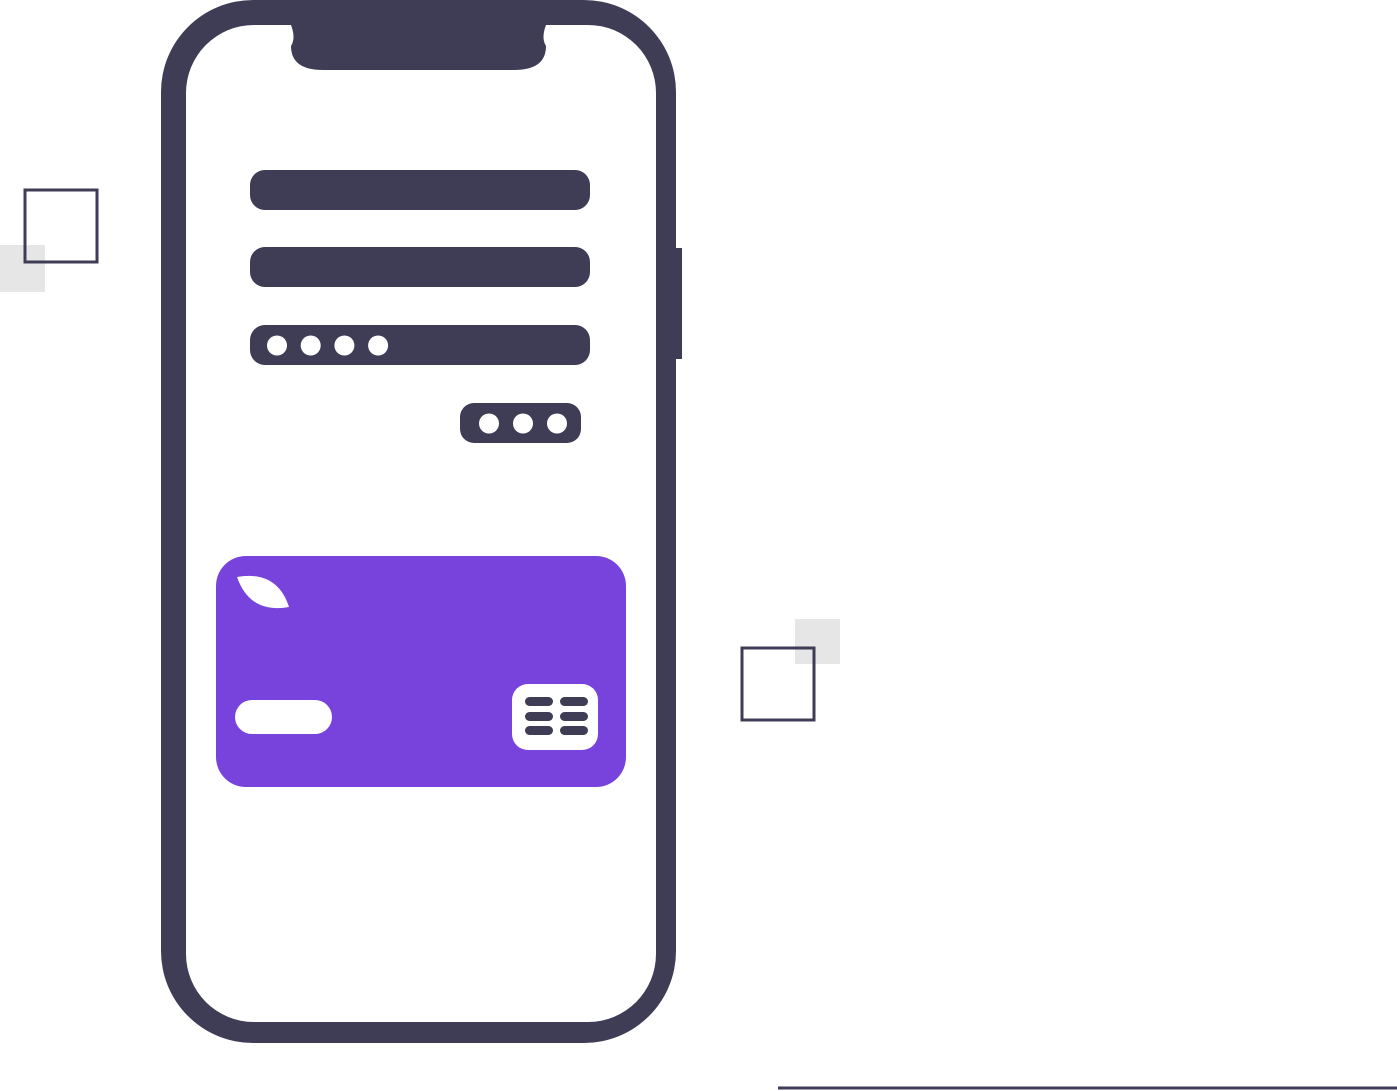  Describe the element at coordinates (22, 268) in the screenshot. I see `filled-square-left` at that location.